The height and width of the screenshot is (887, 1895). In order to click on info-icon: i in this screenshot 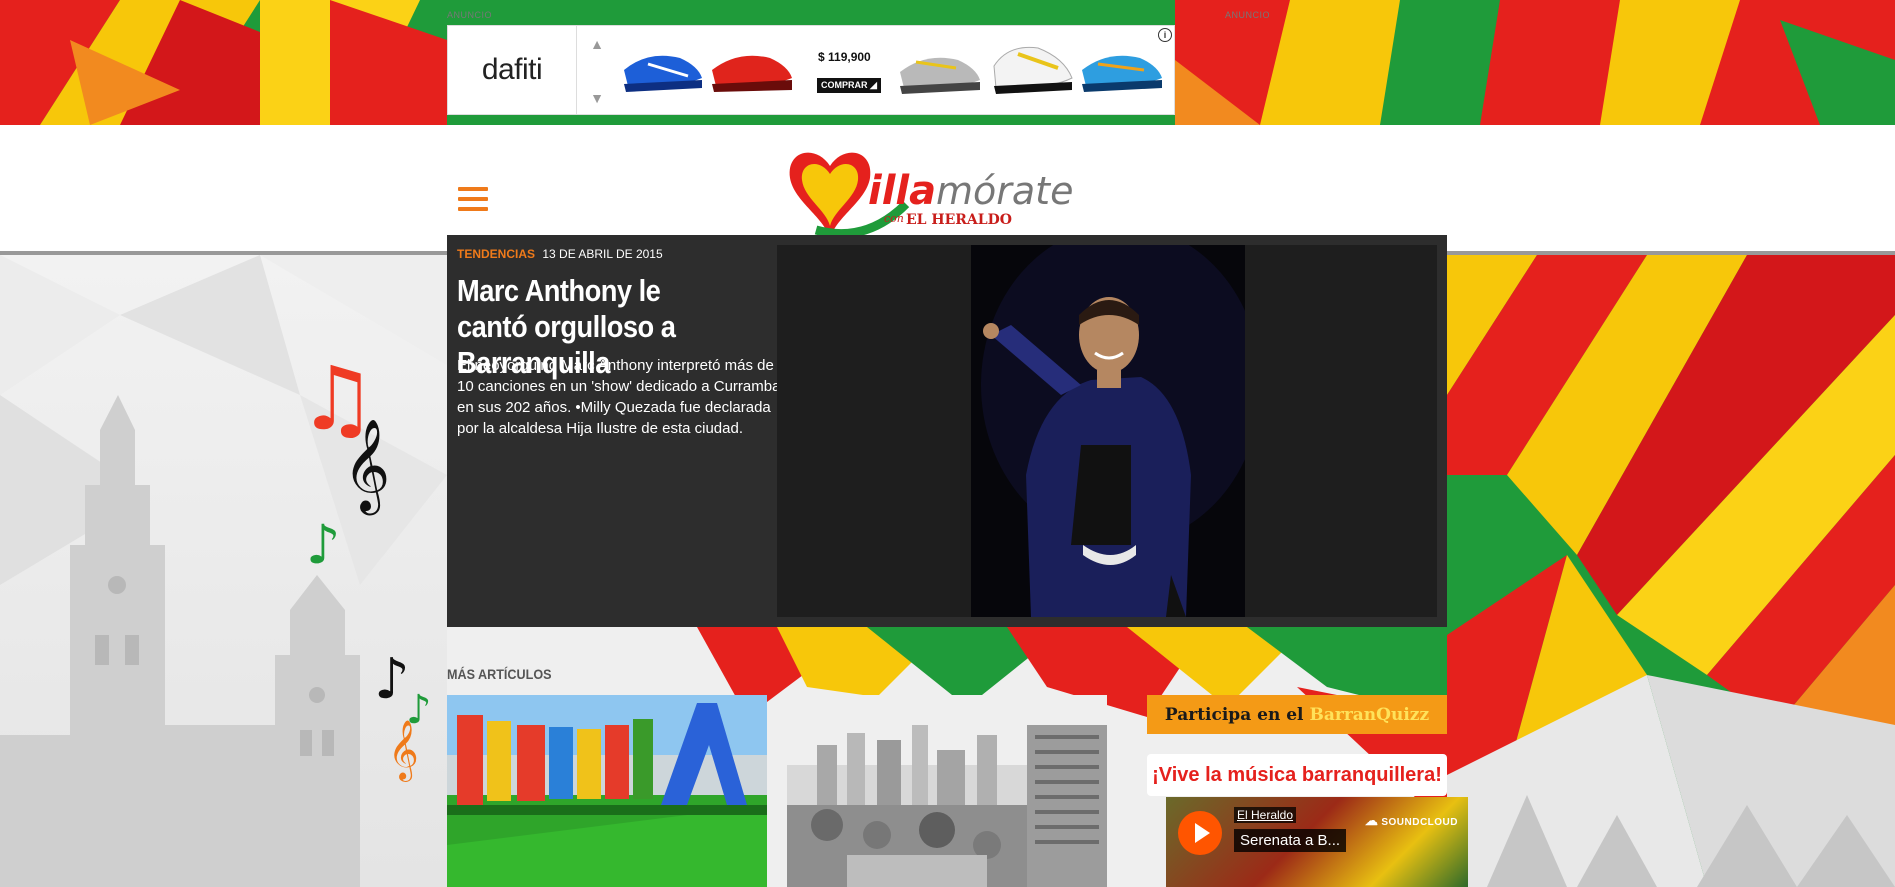, I will do `click(1165, 35)`.